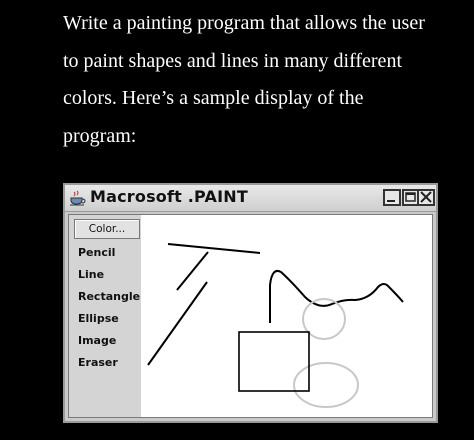 The width and height of the screenshot is (474, 440). Describe the element at coordinates (326, 385) in the screenshot. I see `drawn-ellipse-lower` at that location.